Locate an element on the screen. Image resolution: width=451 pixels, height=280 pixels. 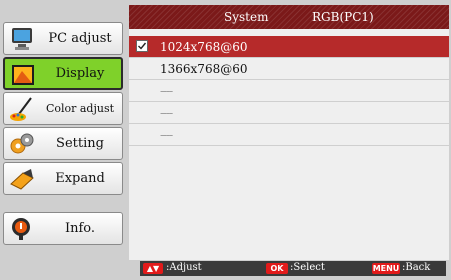
menu-item-color-adjust: Color adjust is located at coordinates (63, 108).